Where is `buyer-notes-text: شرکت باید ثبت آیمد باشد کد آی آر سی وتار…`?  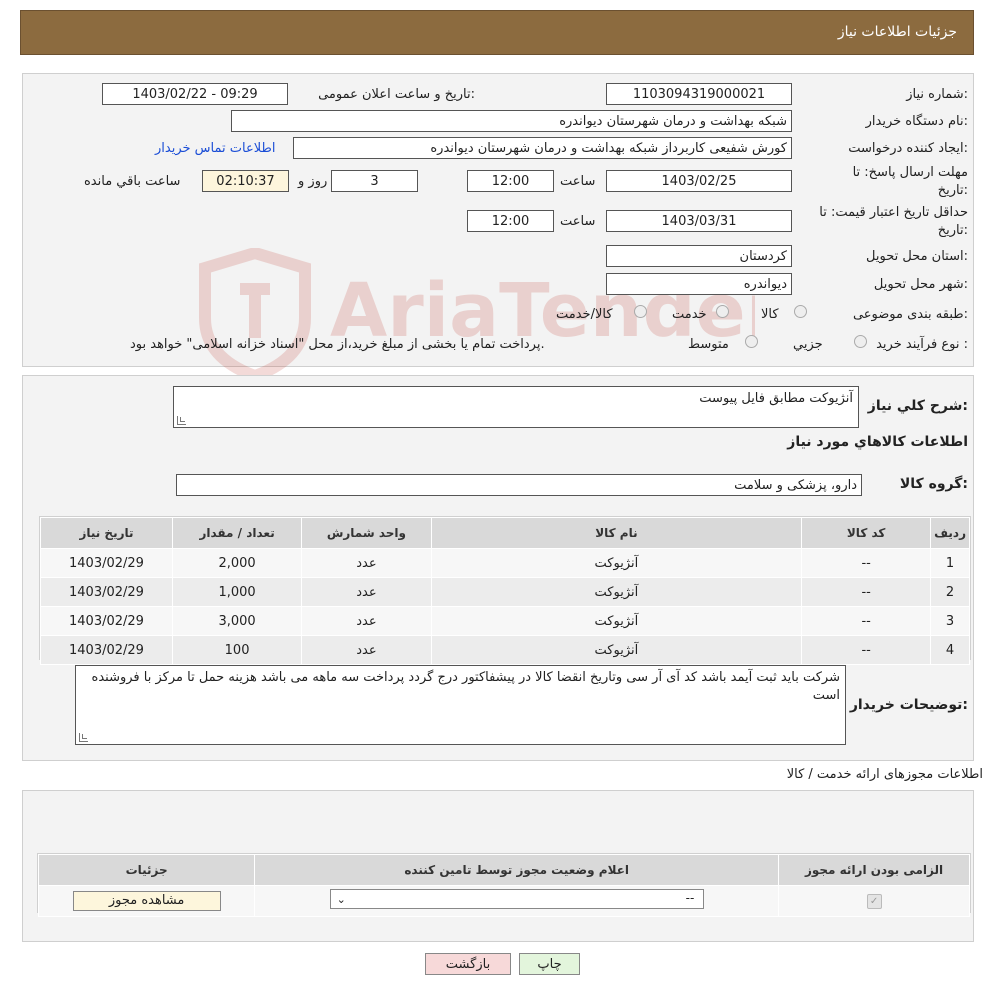
buyer-notes-text: شرکت باید ثبت آیمد باشد کد آی آر سی وتار… is located at coordinates (465, 686).